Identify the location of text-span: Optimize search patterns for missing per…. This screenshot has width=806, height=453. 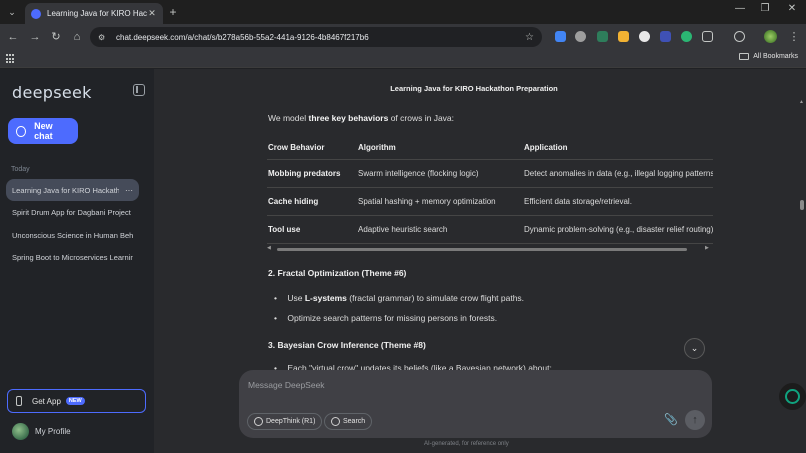
(392, 318).